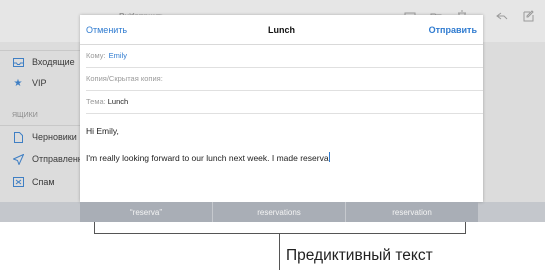 The image size is (545, 270). I want to click on subject-field: Тема: Lunch, so click(284, 102).